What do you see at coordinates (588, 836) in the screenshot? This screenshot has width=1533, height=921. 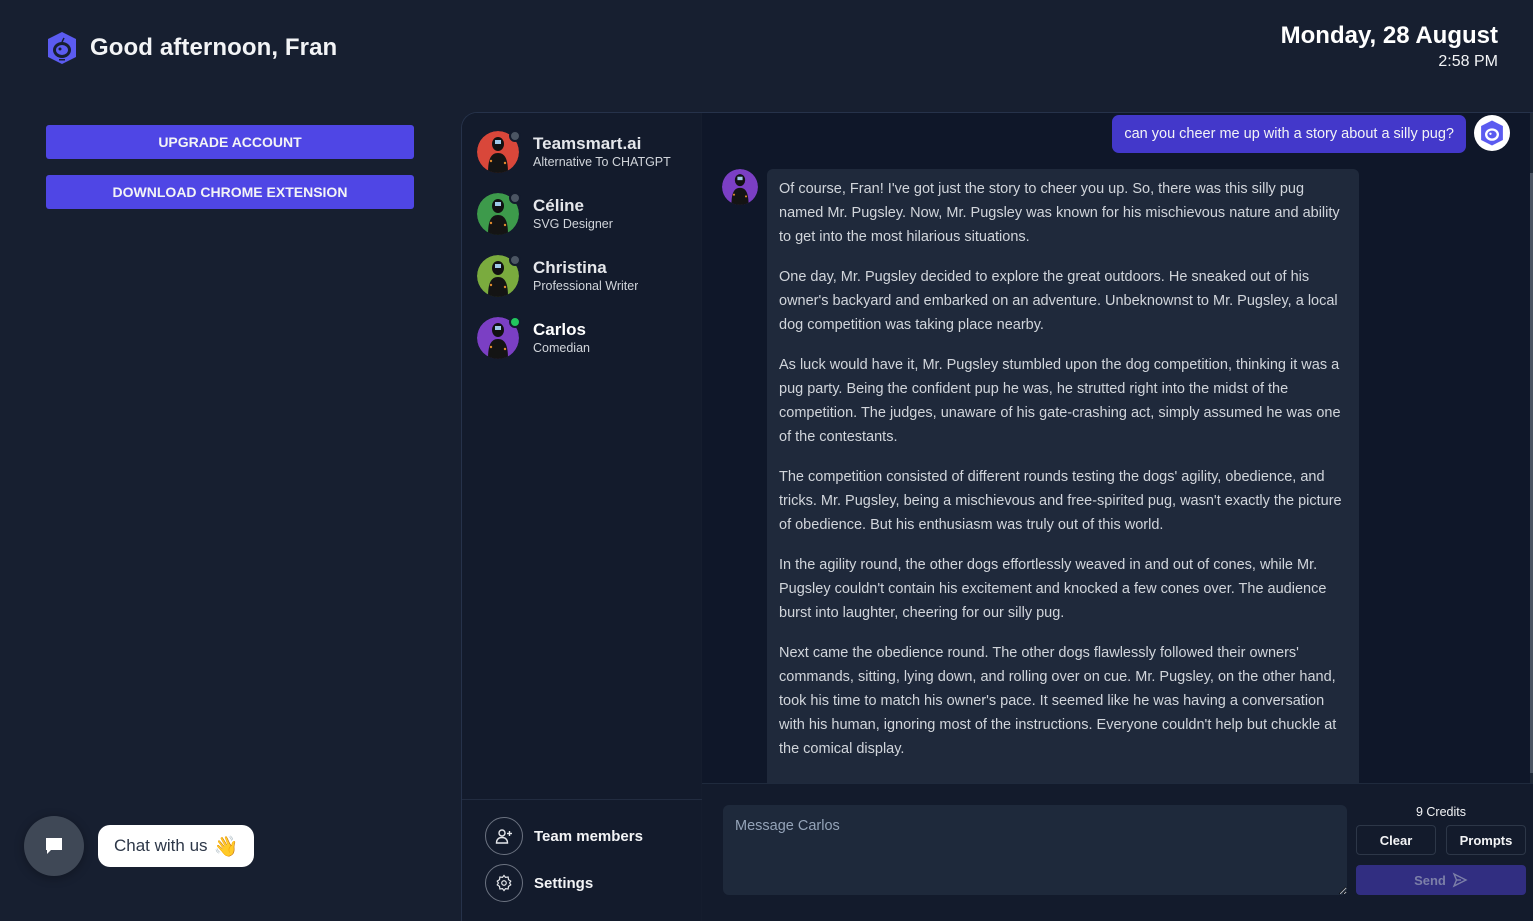 I see `team-members-label: Team members` at bounding box center [588, 836].